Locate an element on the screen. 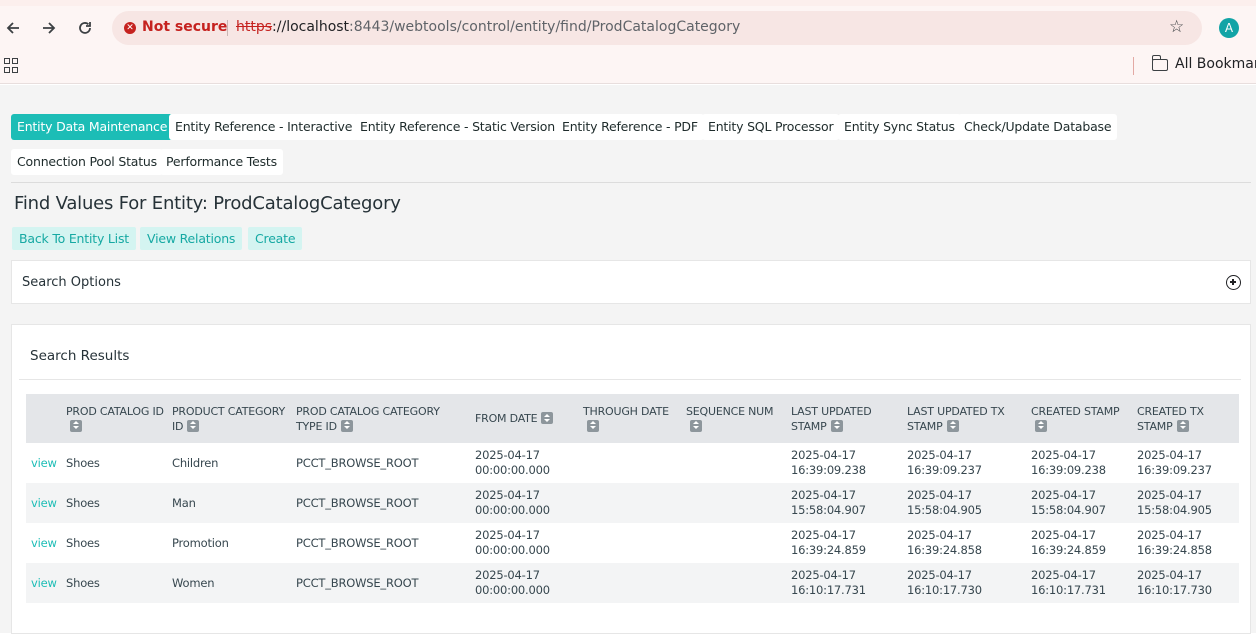 This screenshot has height=634, width=1256. time-part: 16:39:24.858 is located at coordinates (1174, 550).